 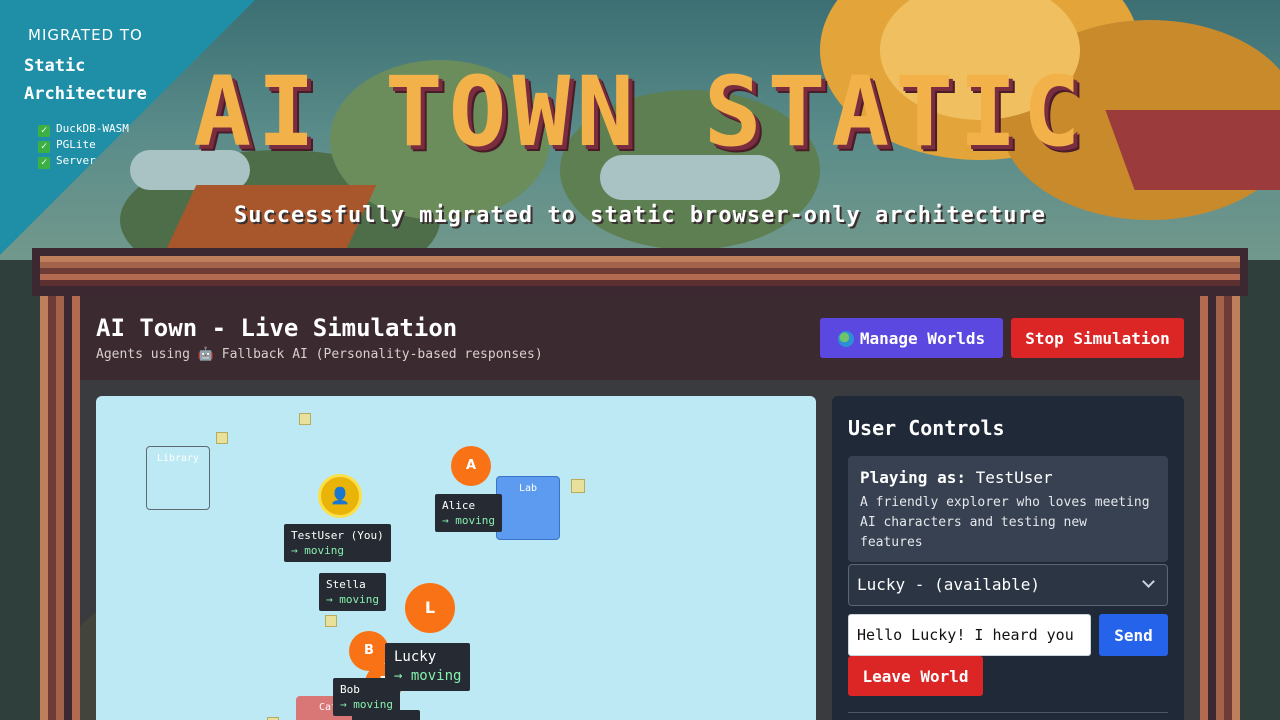 I want to click on send-button: Send, so click(x=1133, y=635).